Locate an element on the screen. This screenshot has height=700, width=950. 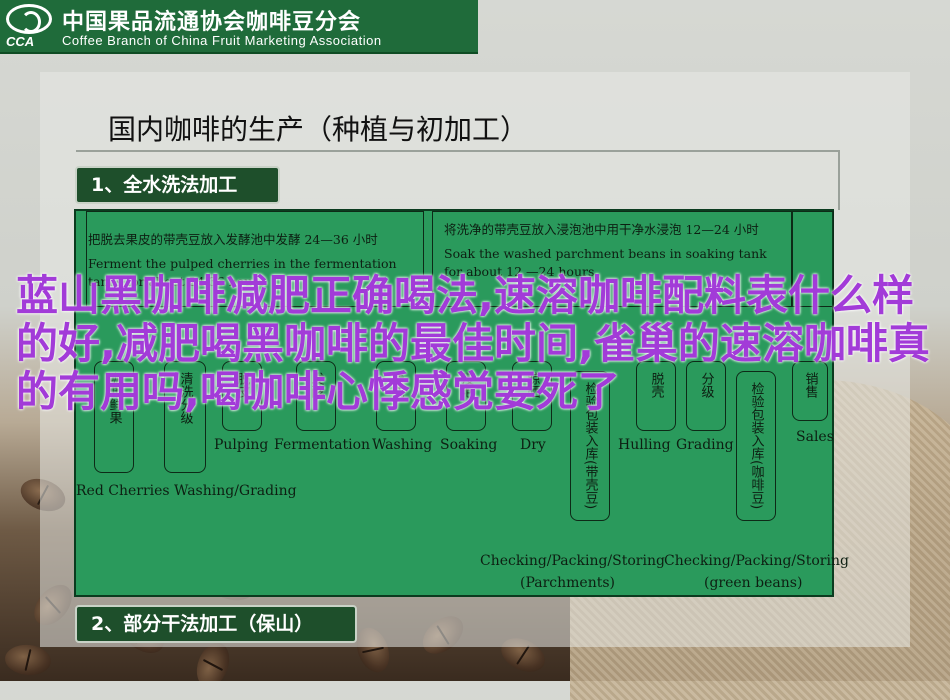
label-sales: Sales is located at coordinates (815, 437).